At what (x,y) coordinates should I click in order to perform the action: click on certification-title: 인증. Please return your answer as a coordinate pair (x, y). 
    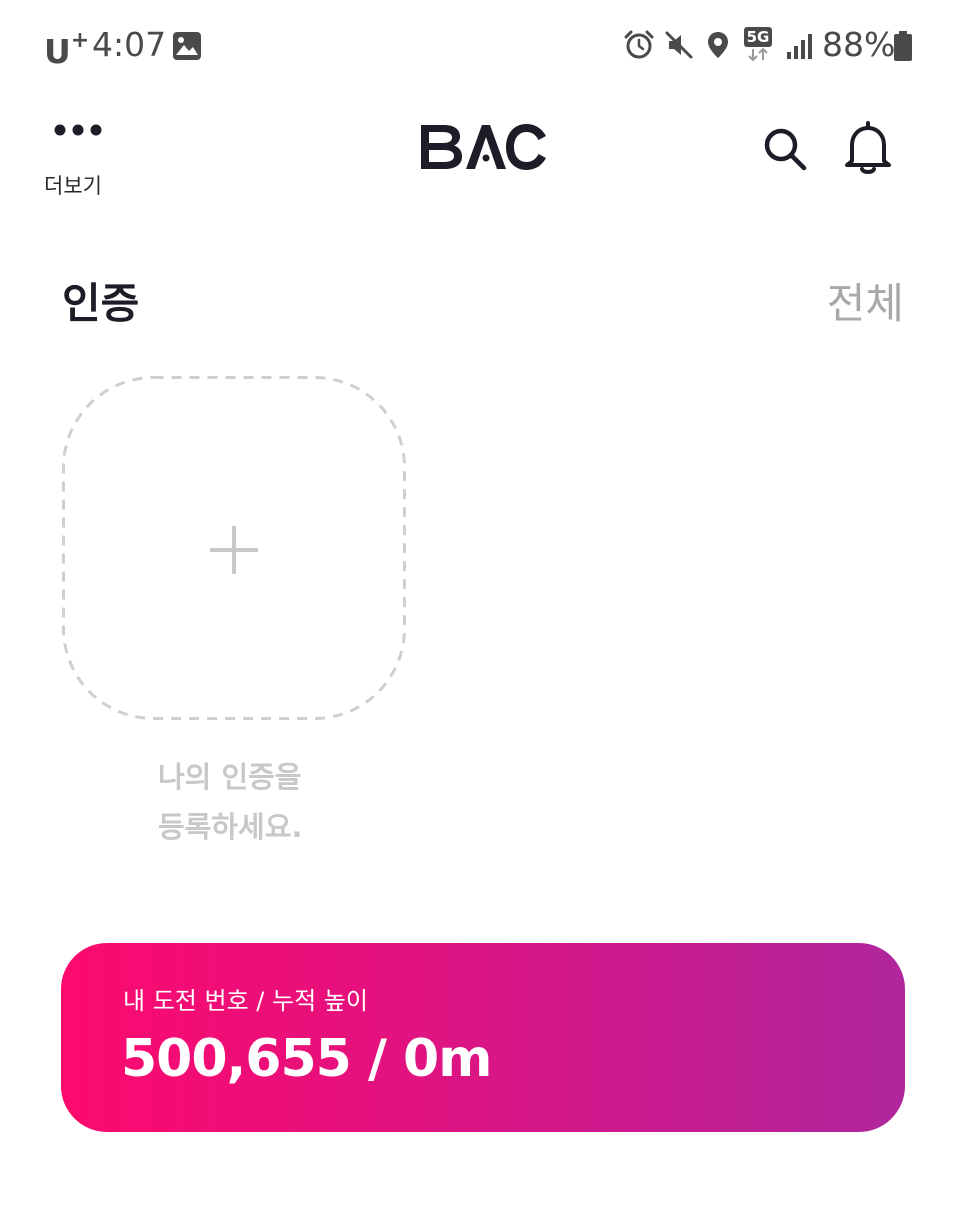
    Looking at the image, I should click on (101, 303).